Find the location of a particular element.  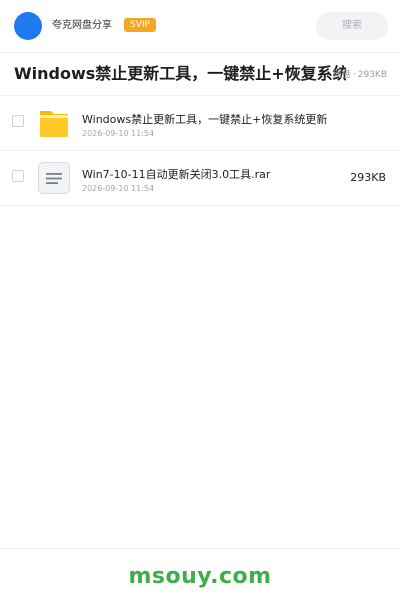

share-total-size: 293KB is located at coordinates (372, 75).